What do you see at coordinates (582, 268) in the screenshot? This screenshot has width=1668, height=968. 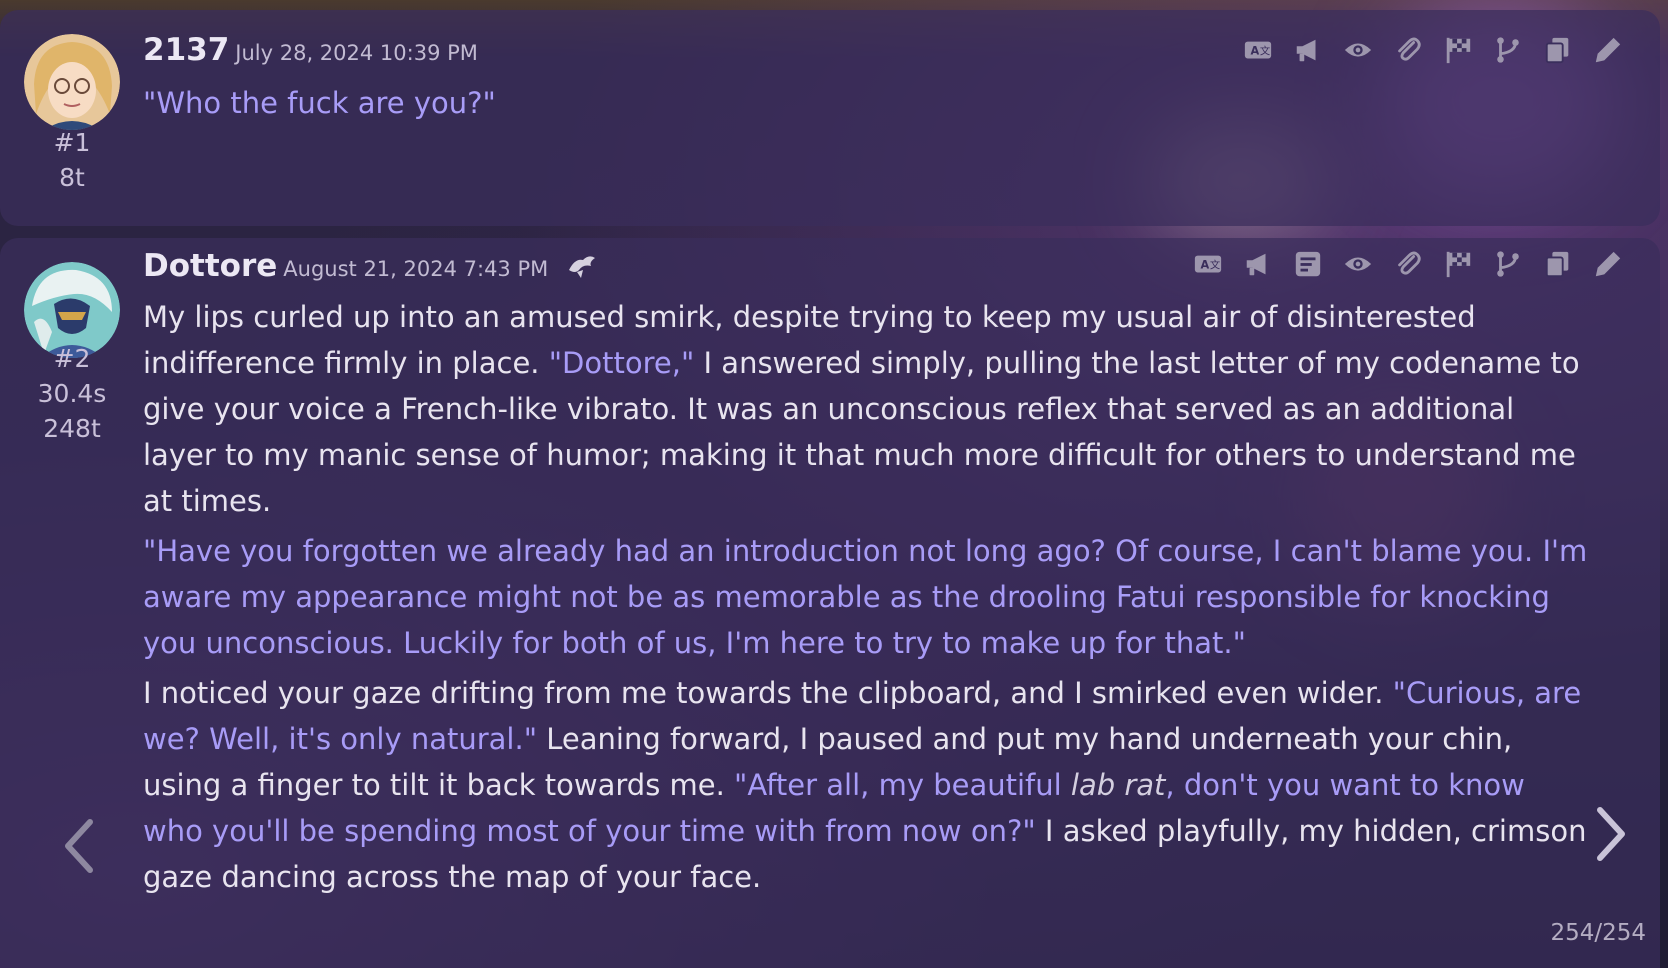 I see `model-icon` at bounding box center [582, 268].